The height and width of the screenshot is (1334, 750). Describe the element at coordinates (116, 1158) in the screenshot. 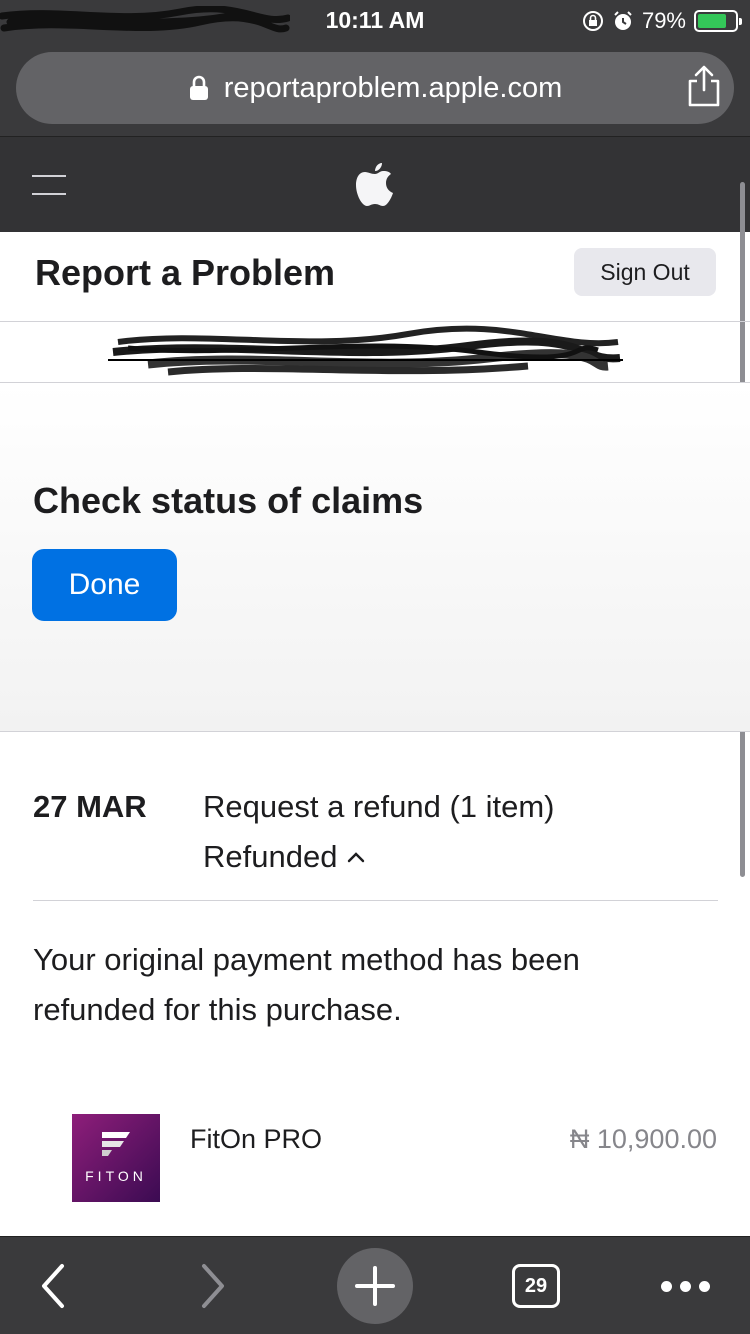

I see `fiton-app-icon: FITON` at that location.